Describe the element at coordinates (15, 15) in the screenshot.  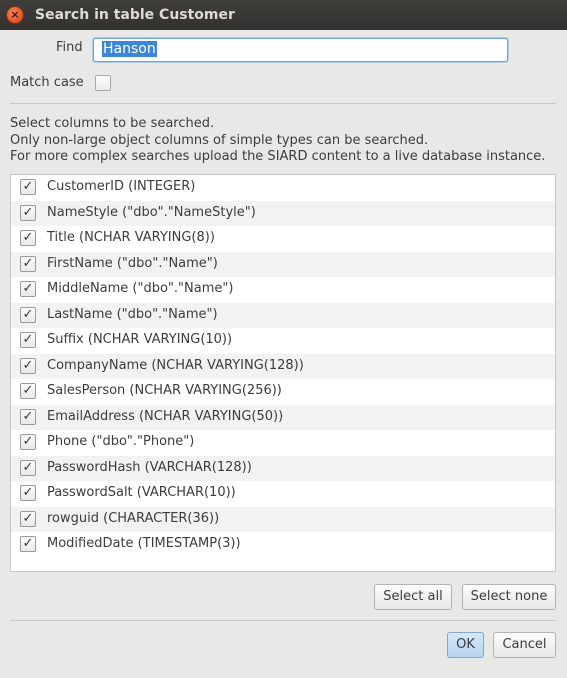
I see `close-icon: ×` at that location.